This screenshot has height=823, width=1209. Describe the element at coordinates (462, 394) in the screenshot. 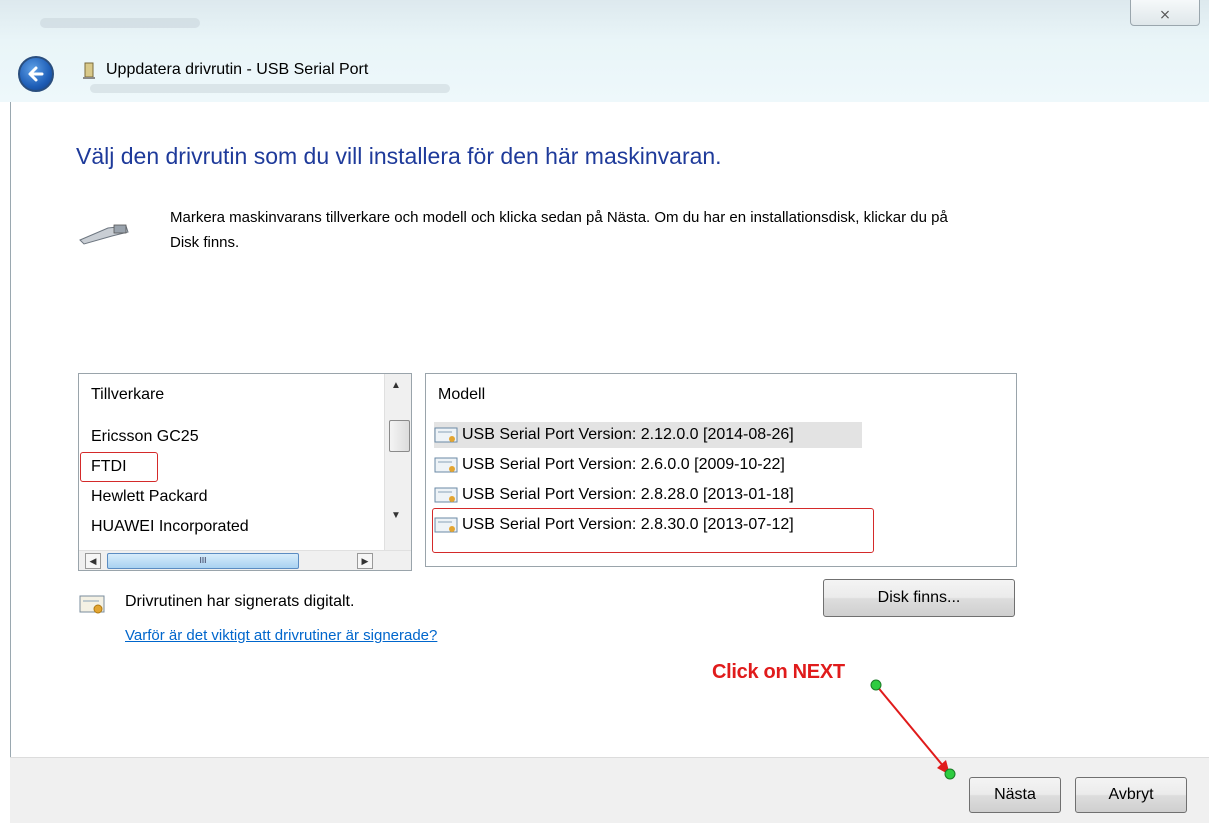

I see `model-header: Modell` at that location.